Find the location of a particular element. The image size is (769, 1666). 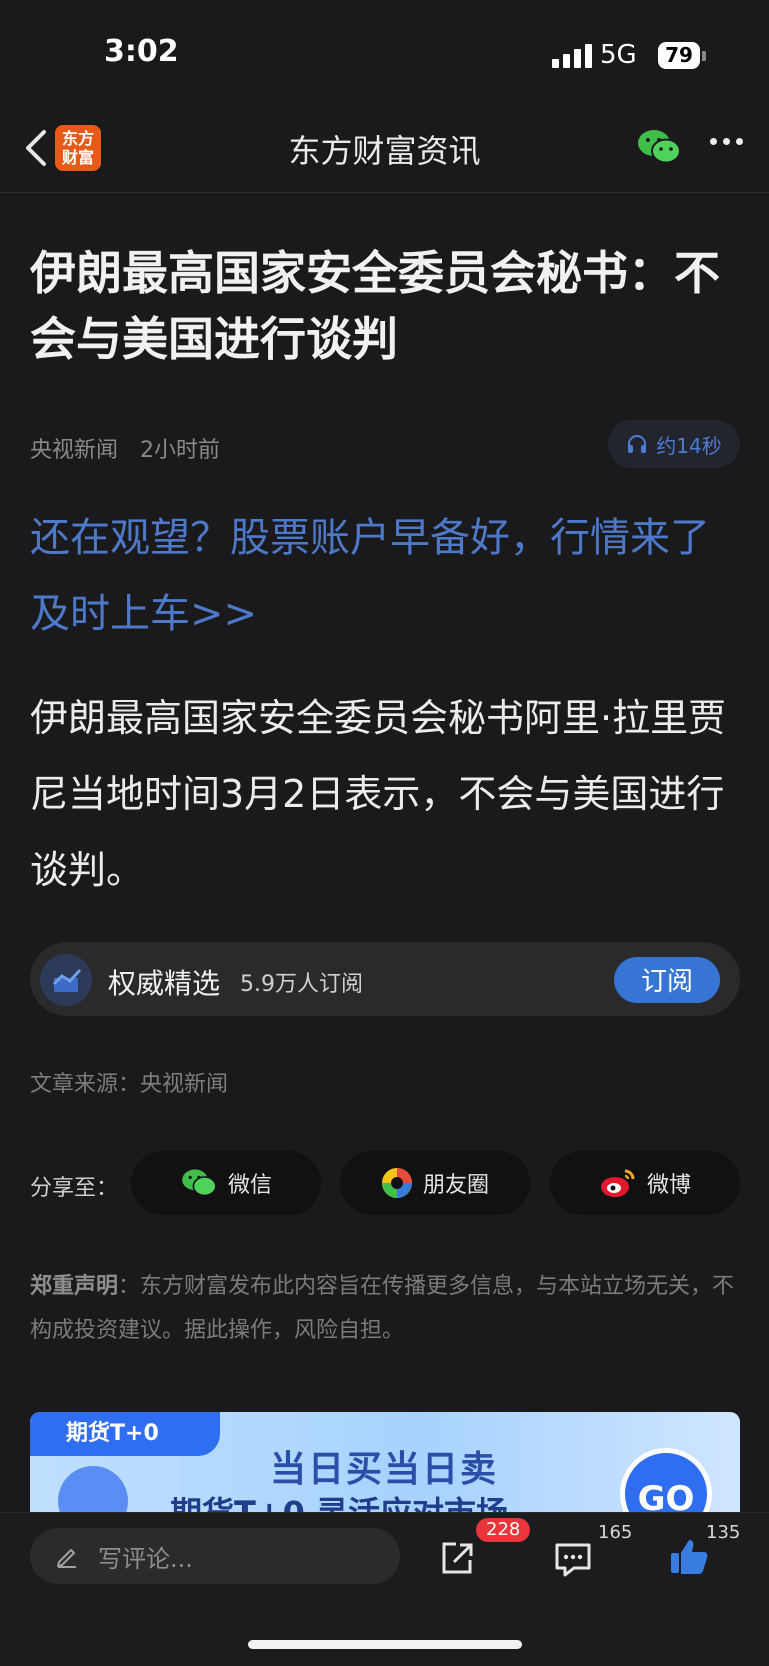

wechat-share-button is located at coordinates (659, 147).